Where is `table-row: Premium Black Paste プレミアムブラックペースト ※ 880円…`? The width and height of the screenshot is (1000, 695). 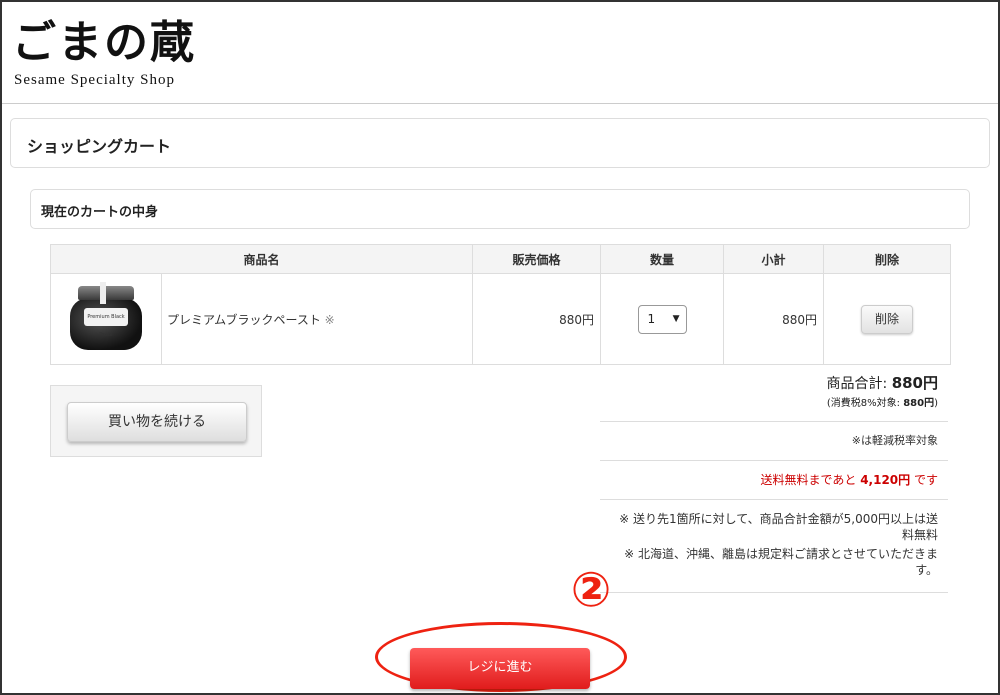 table-row: Premium Black Paste プレミアムブラックペースト ※ 880円… is located at coordinates (501, 319).